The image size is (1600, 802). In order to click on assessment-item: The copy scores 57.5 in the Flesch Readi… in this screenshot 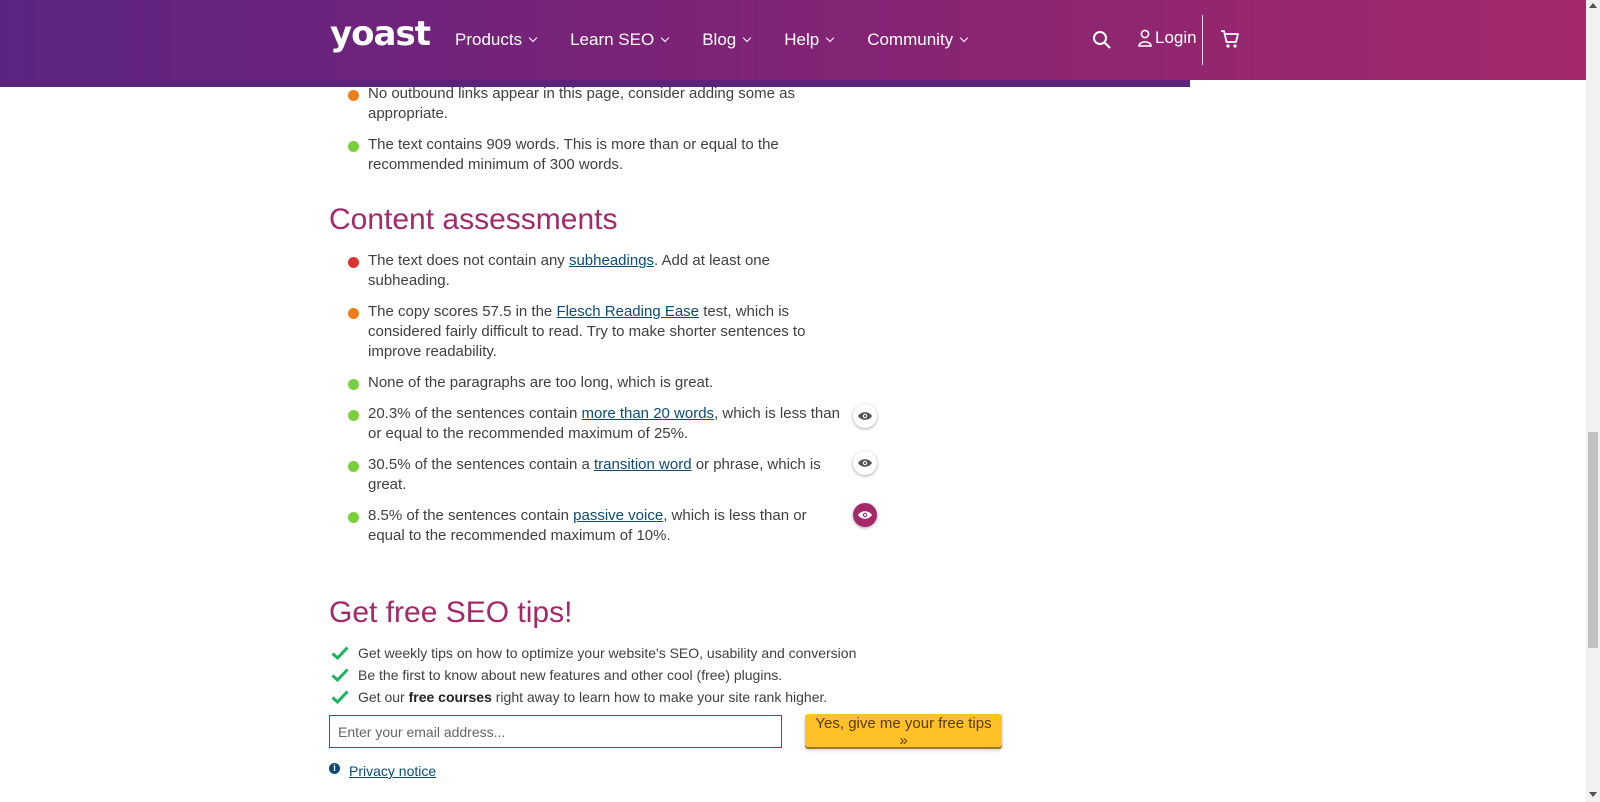, I will do `click(587, 332)`.